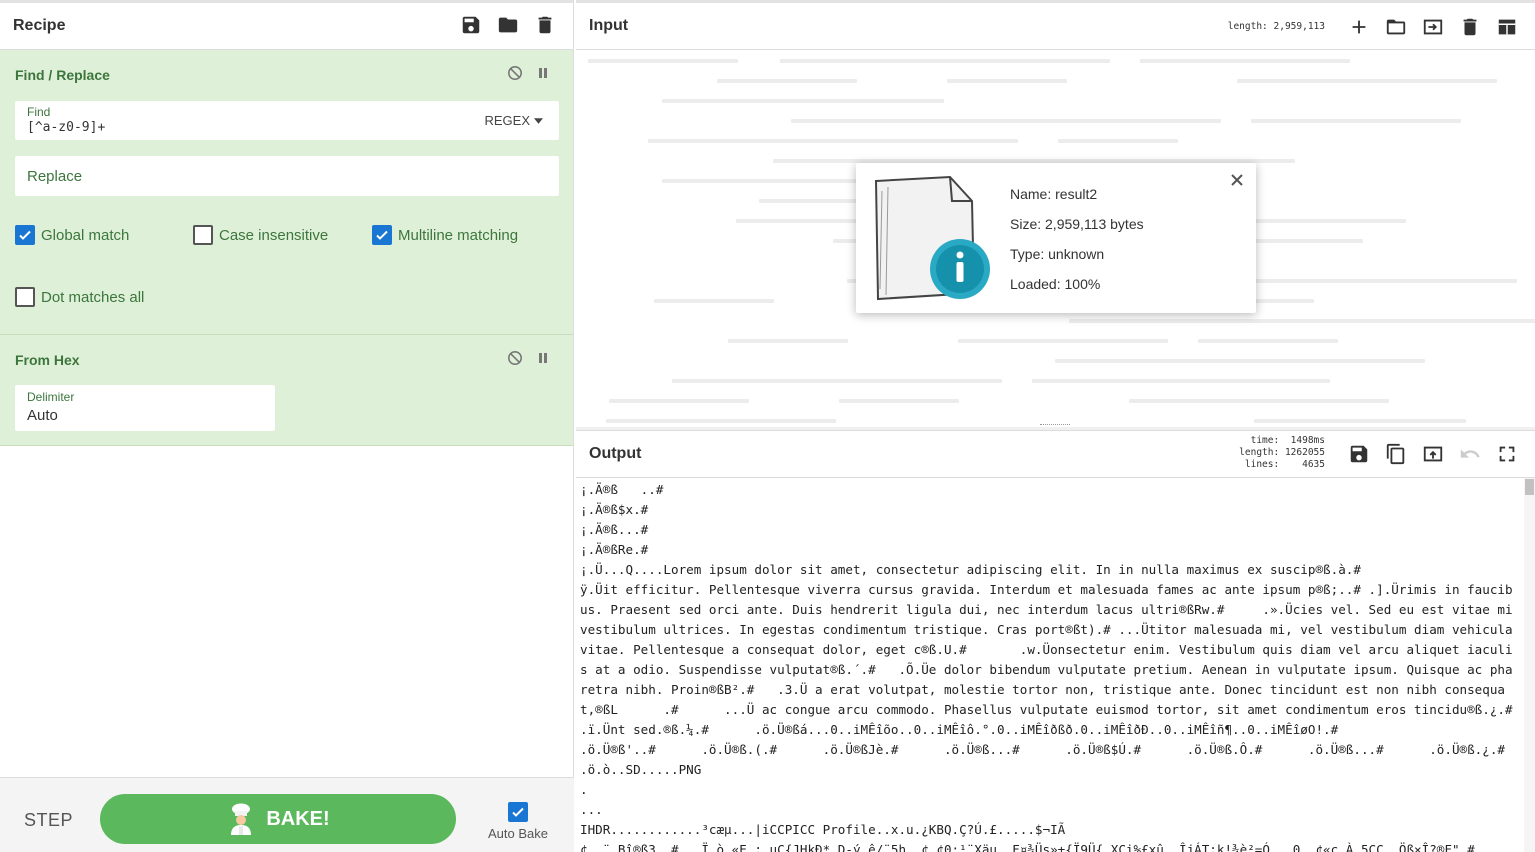 The width and height of the screenshot is (1535, 852). Describe the element at coordinates (932, 238) in the screenshot. I see `file-info-icon` at that location.